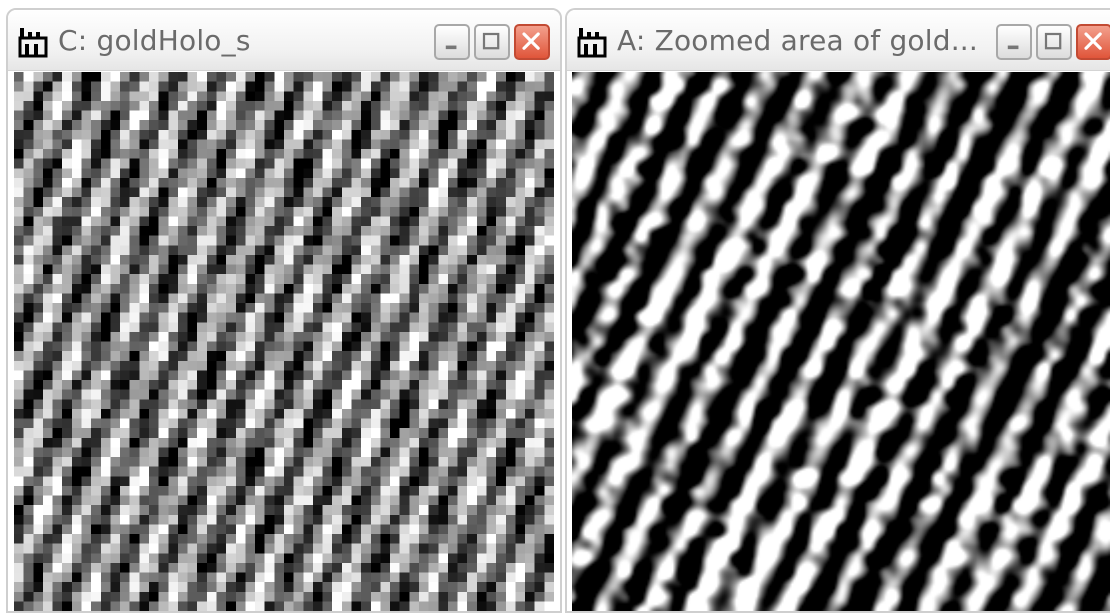 The image size is (1110, 613). What do you see at coordinates (284, 40) in the screenshot?
I see `window-c-titlebar: C: goldHolo_s` at bounding box center [284, 40].